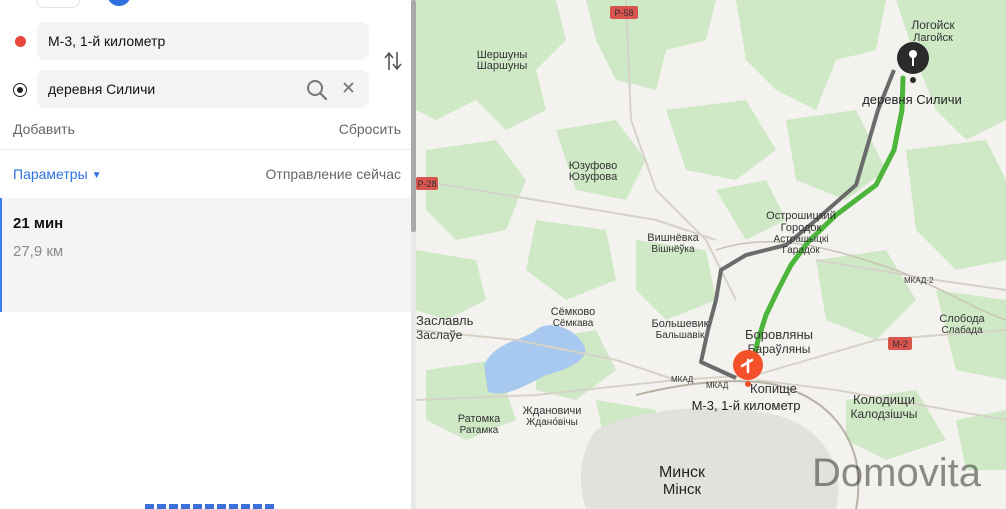 This screenshot has width=1006, height=509. Describe the element at coordinates (884, 399) in the screenshot. I see `label-kolodishchi: Колодищи` at that location.